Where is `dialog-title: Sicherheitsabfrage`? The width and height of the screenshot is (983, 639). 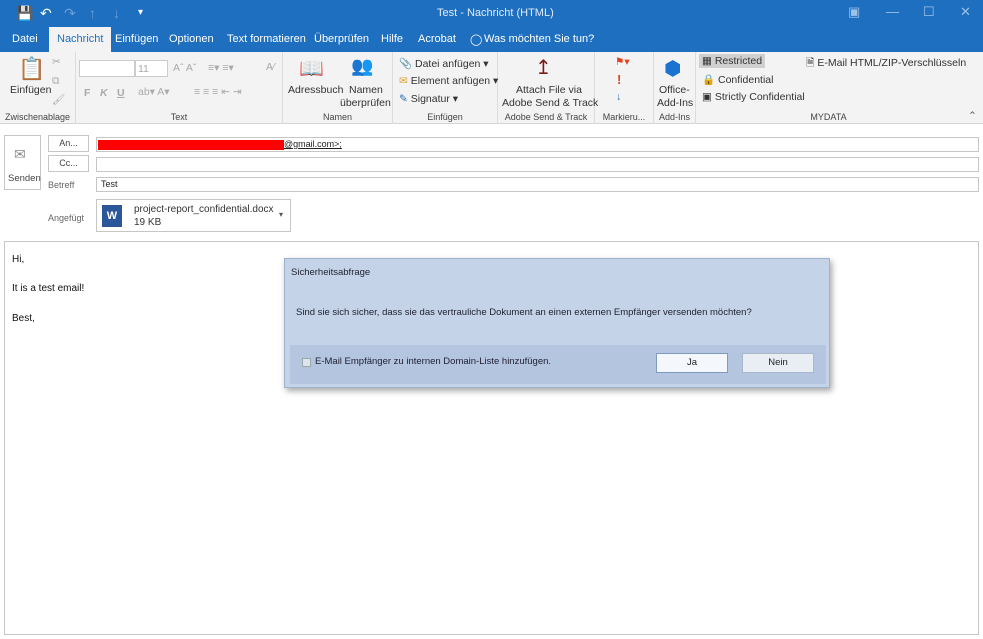 dialog-title: Sicherheitsabfrage is located at coordinates (331, 272).